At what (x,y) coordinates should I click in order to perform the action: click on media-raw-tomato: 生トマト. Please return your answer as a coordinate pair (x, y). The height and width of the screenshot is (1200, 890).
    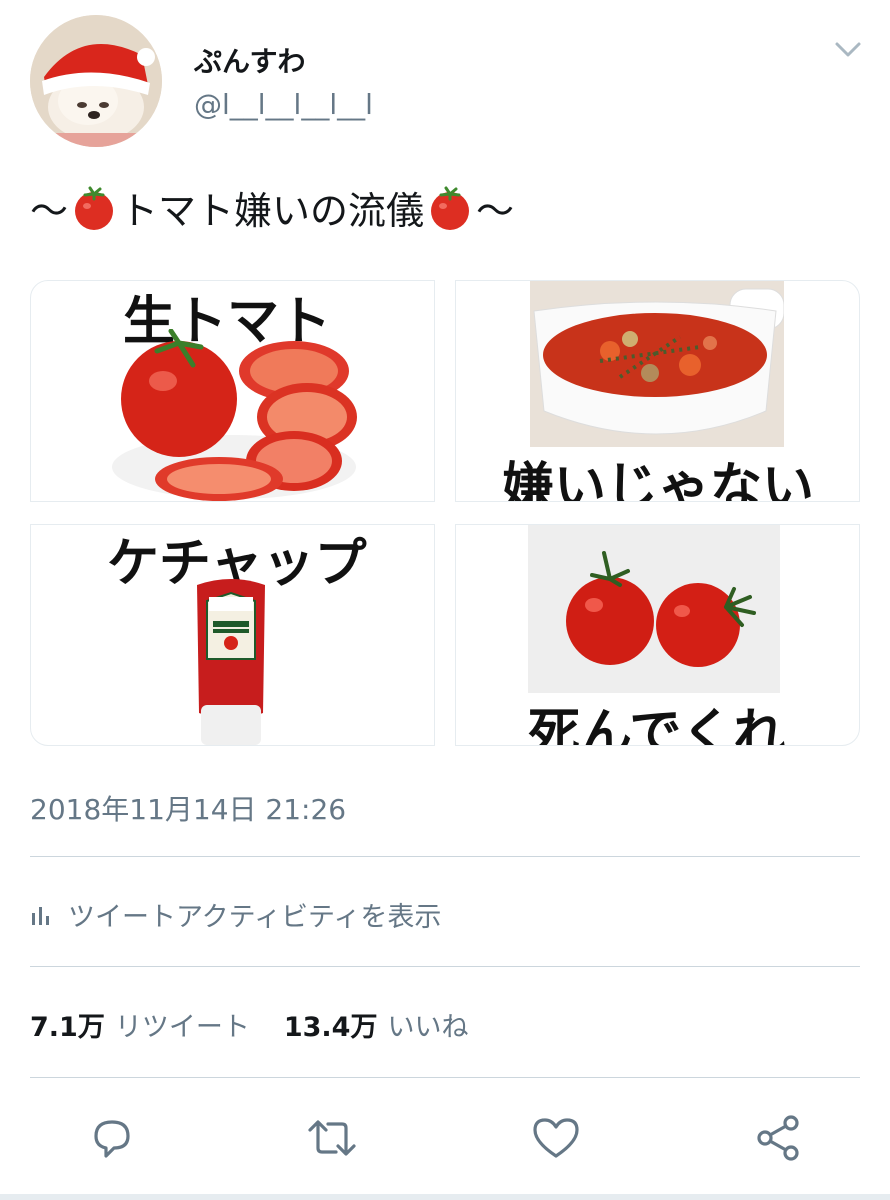
    Looking at the image, I should click on (232, 391).